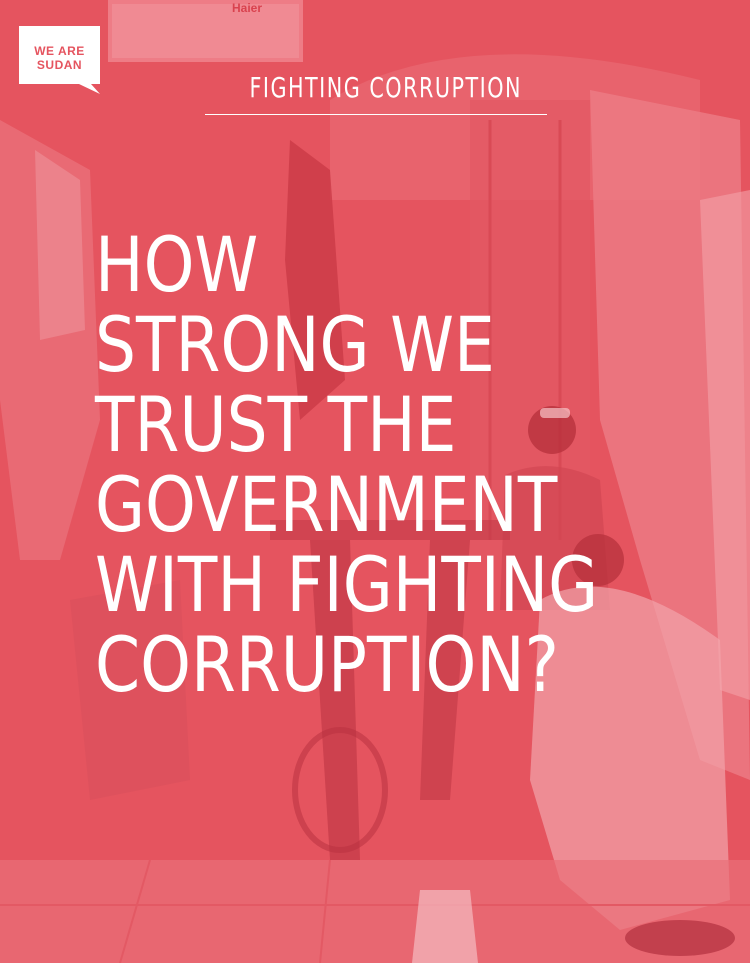  Describe the element at coordinates (59, 65) in the screenshot. I see `logo-line-2: SUDAN` at that location.